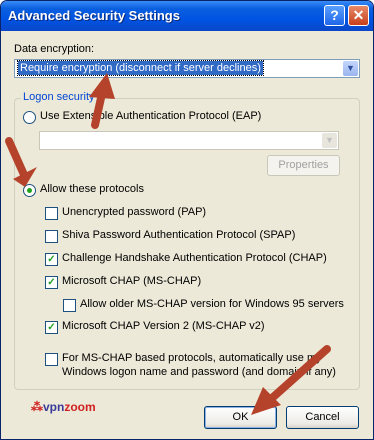  I want to click on pap-label: Unencrypted password (PAP), so click(134, 212).